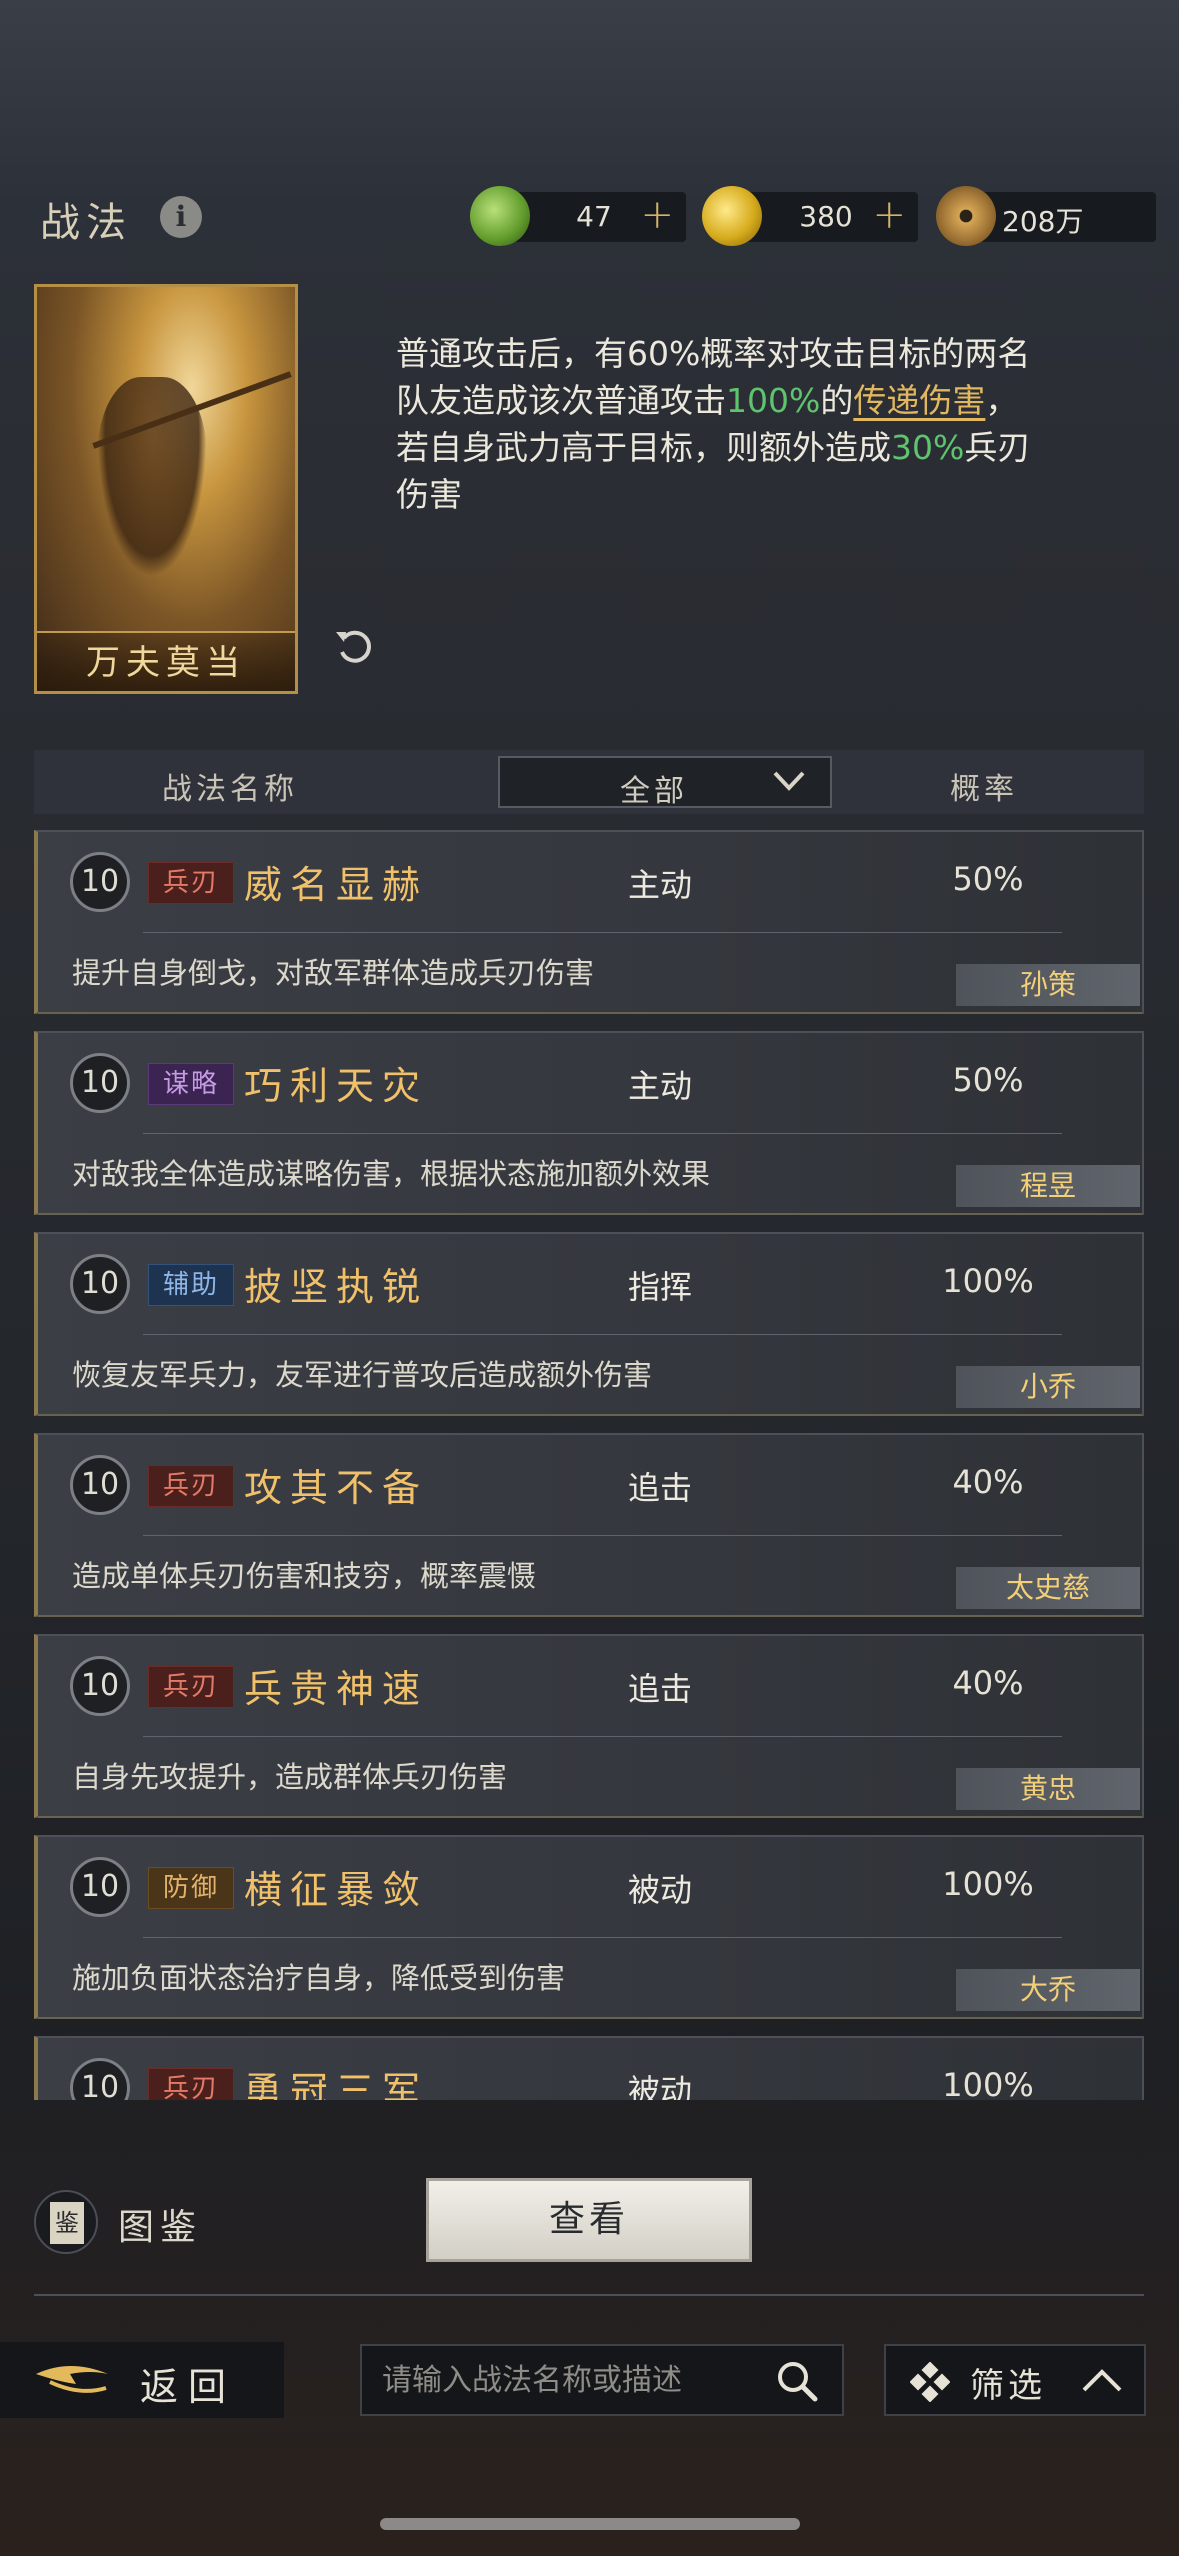 The image size is (1179, 2556). I want to click on skill-name: 威名显赫, so click(336, 885).